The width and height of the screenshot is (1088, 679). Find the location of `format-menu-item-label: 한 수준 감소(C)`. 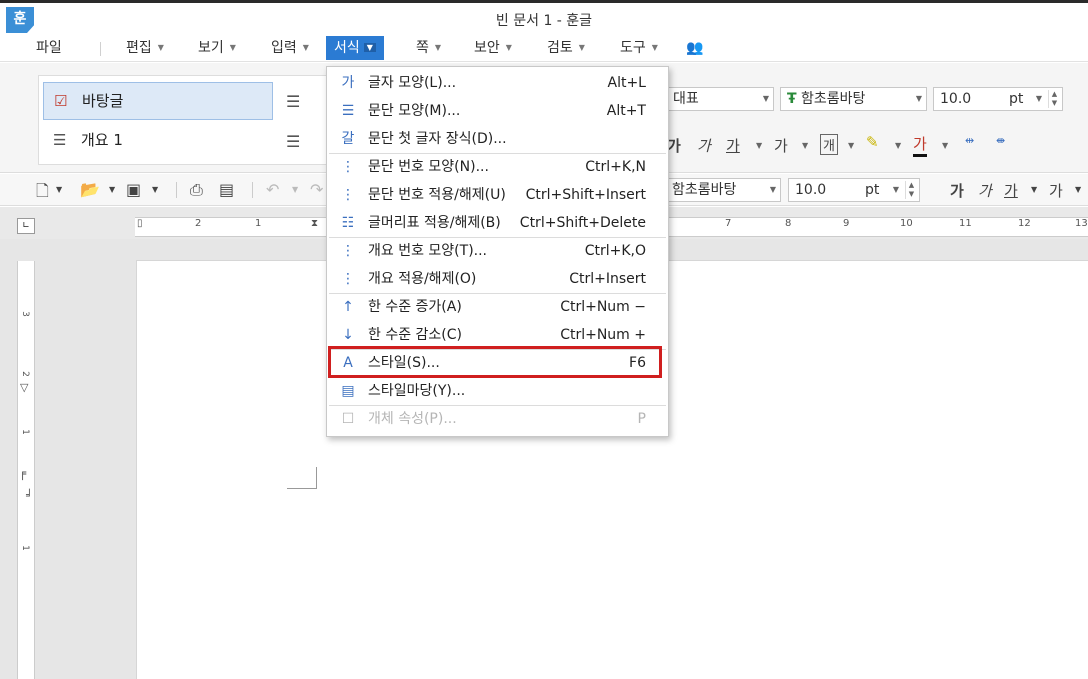

format-menu-item-label: 한 수준 감소(C) is located at coordinates (415, 335).